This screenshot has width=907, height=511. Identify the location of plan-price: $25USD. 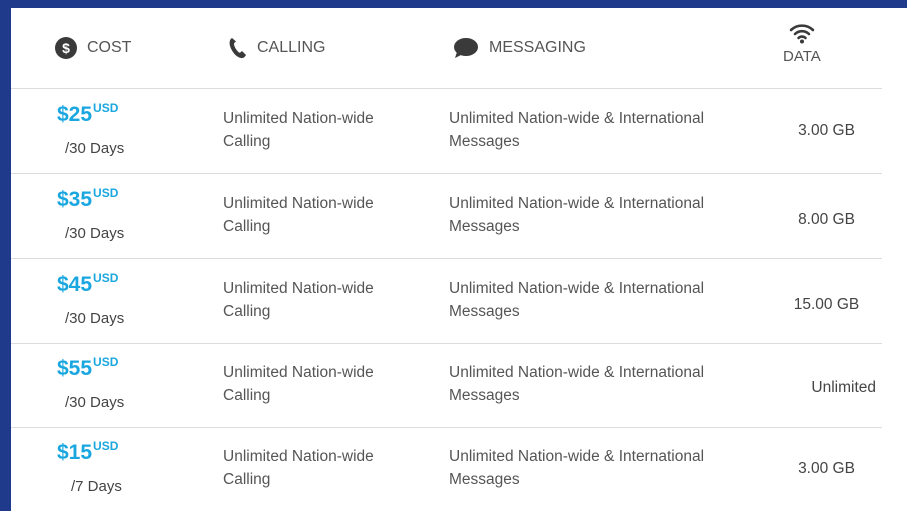
(88, 115).